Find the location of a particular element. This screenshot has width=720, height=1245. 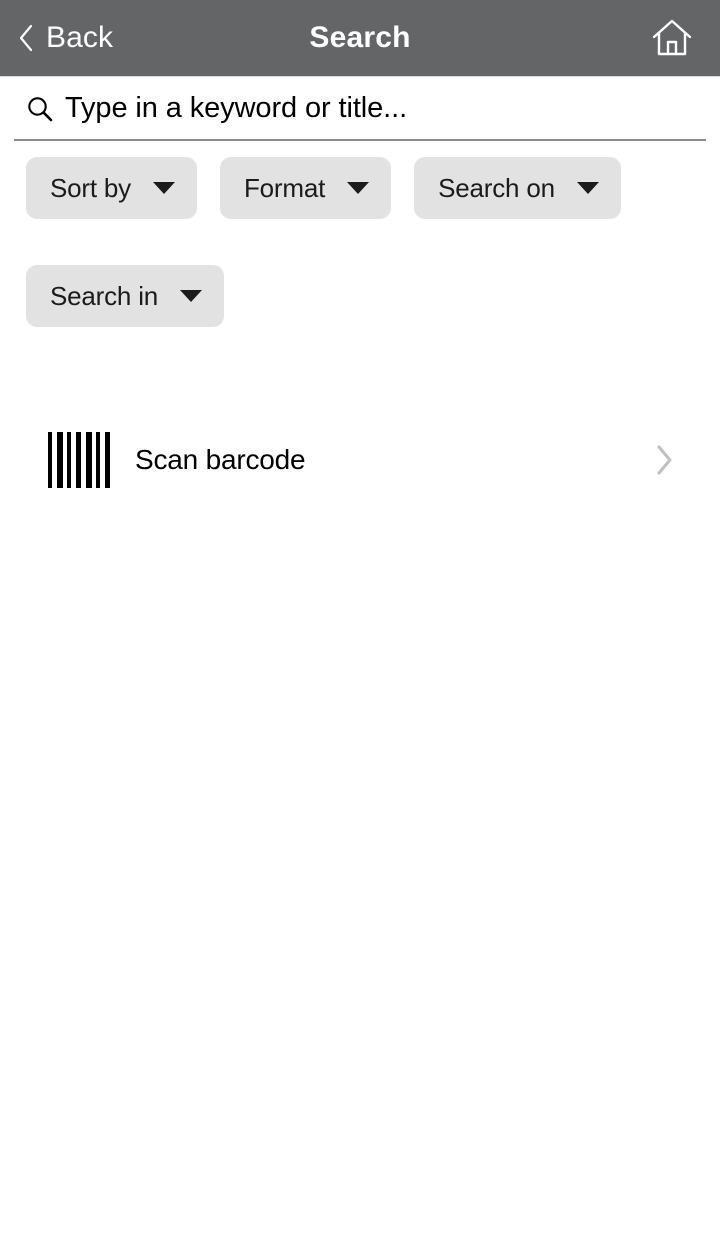

search-icon is located at coordinates (40, 108).